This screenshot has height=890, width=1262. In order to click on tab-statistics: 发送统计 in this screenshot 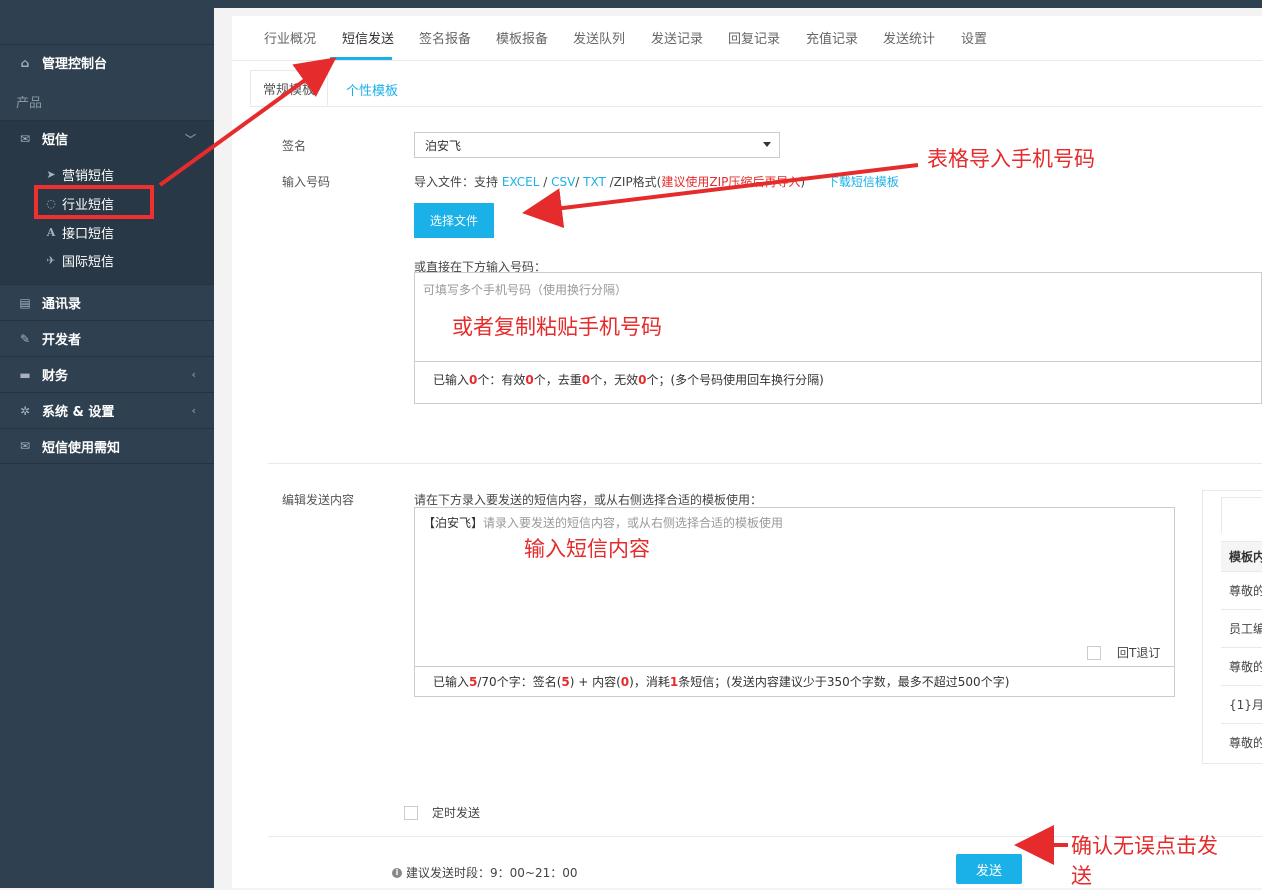, I will do `click(909, 37)`.